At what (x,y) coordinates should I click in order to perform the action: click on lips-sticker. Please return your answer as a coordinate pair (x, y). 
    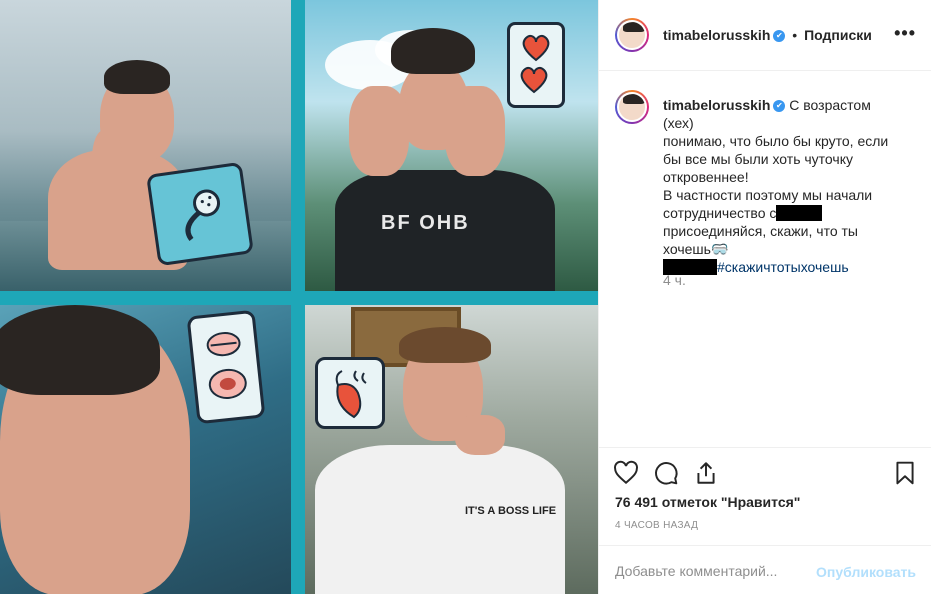
    Looking at the image, I should click on (226, 367).